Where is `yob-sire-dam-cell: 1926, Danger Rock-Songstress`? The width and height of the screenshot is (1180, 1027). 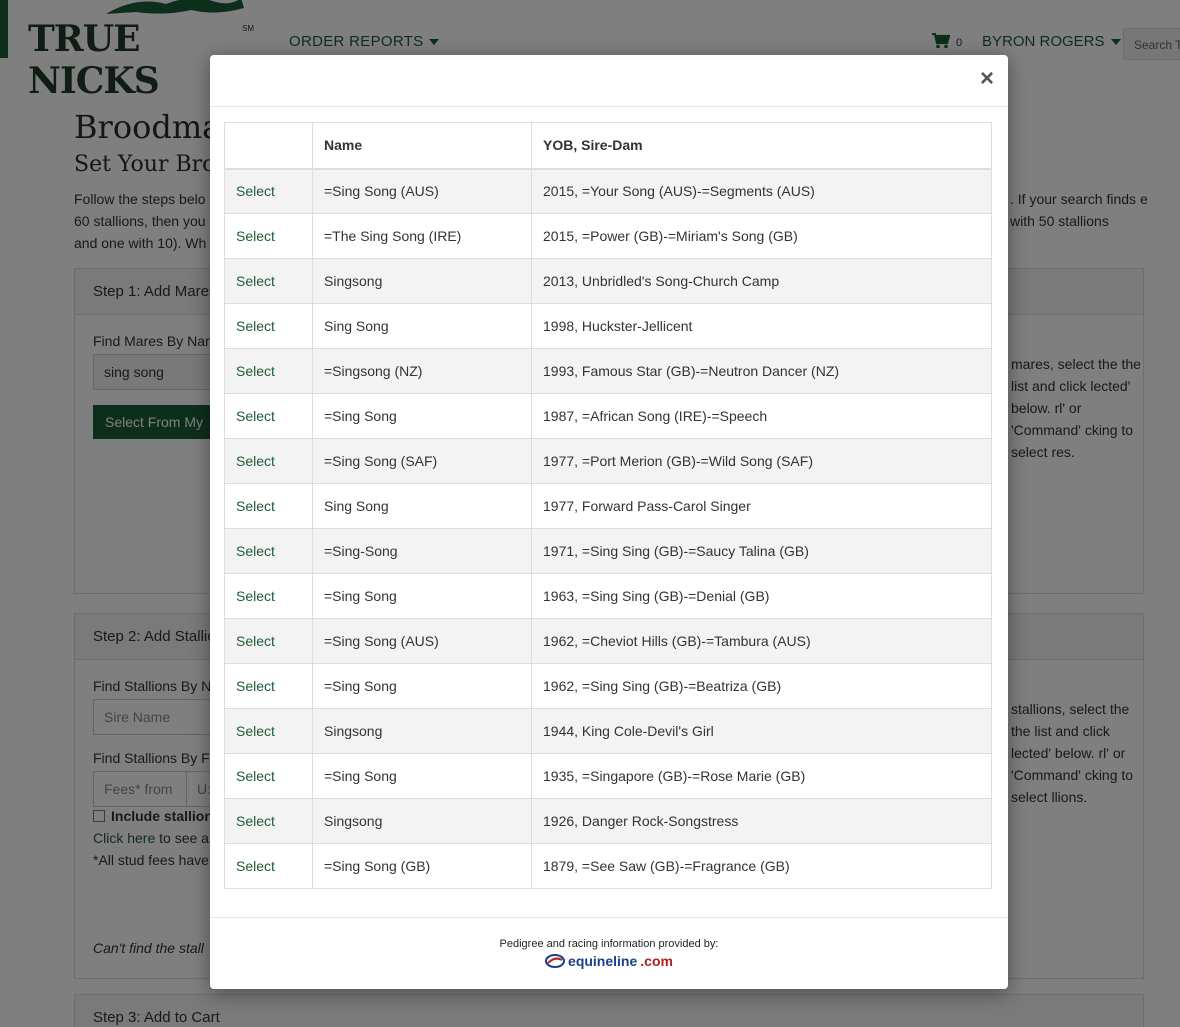 yob-sire-dam-cell: 1926, Danger Rock-Songstress is located at coordinates (761, 821).